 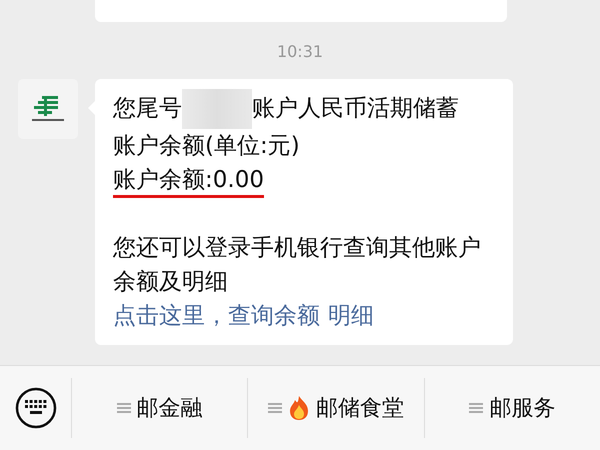 What do you see at coordinates (300, 51) in the screenshot?
I see `timestamp: 10:31` at bounding box center [300, 51].